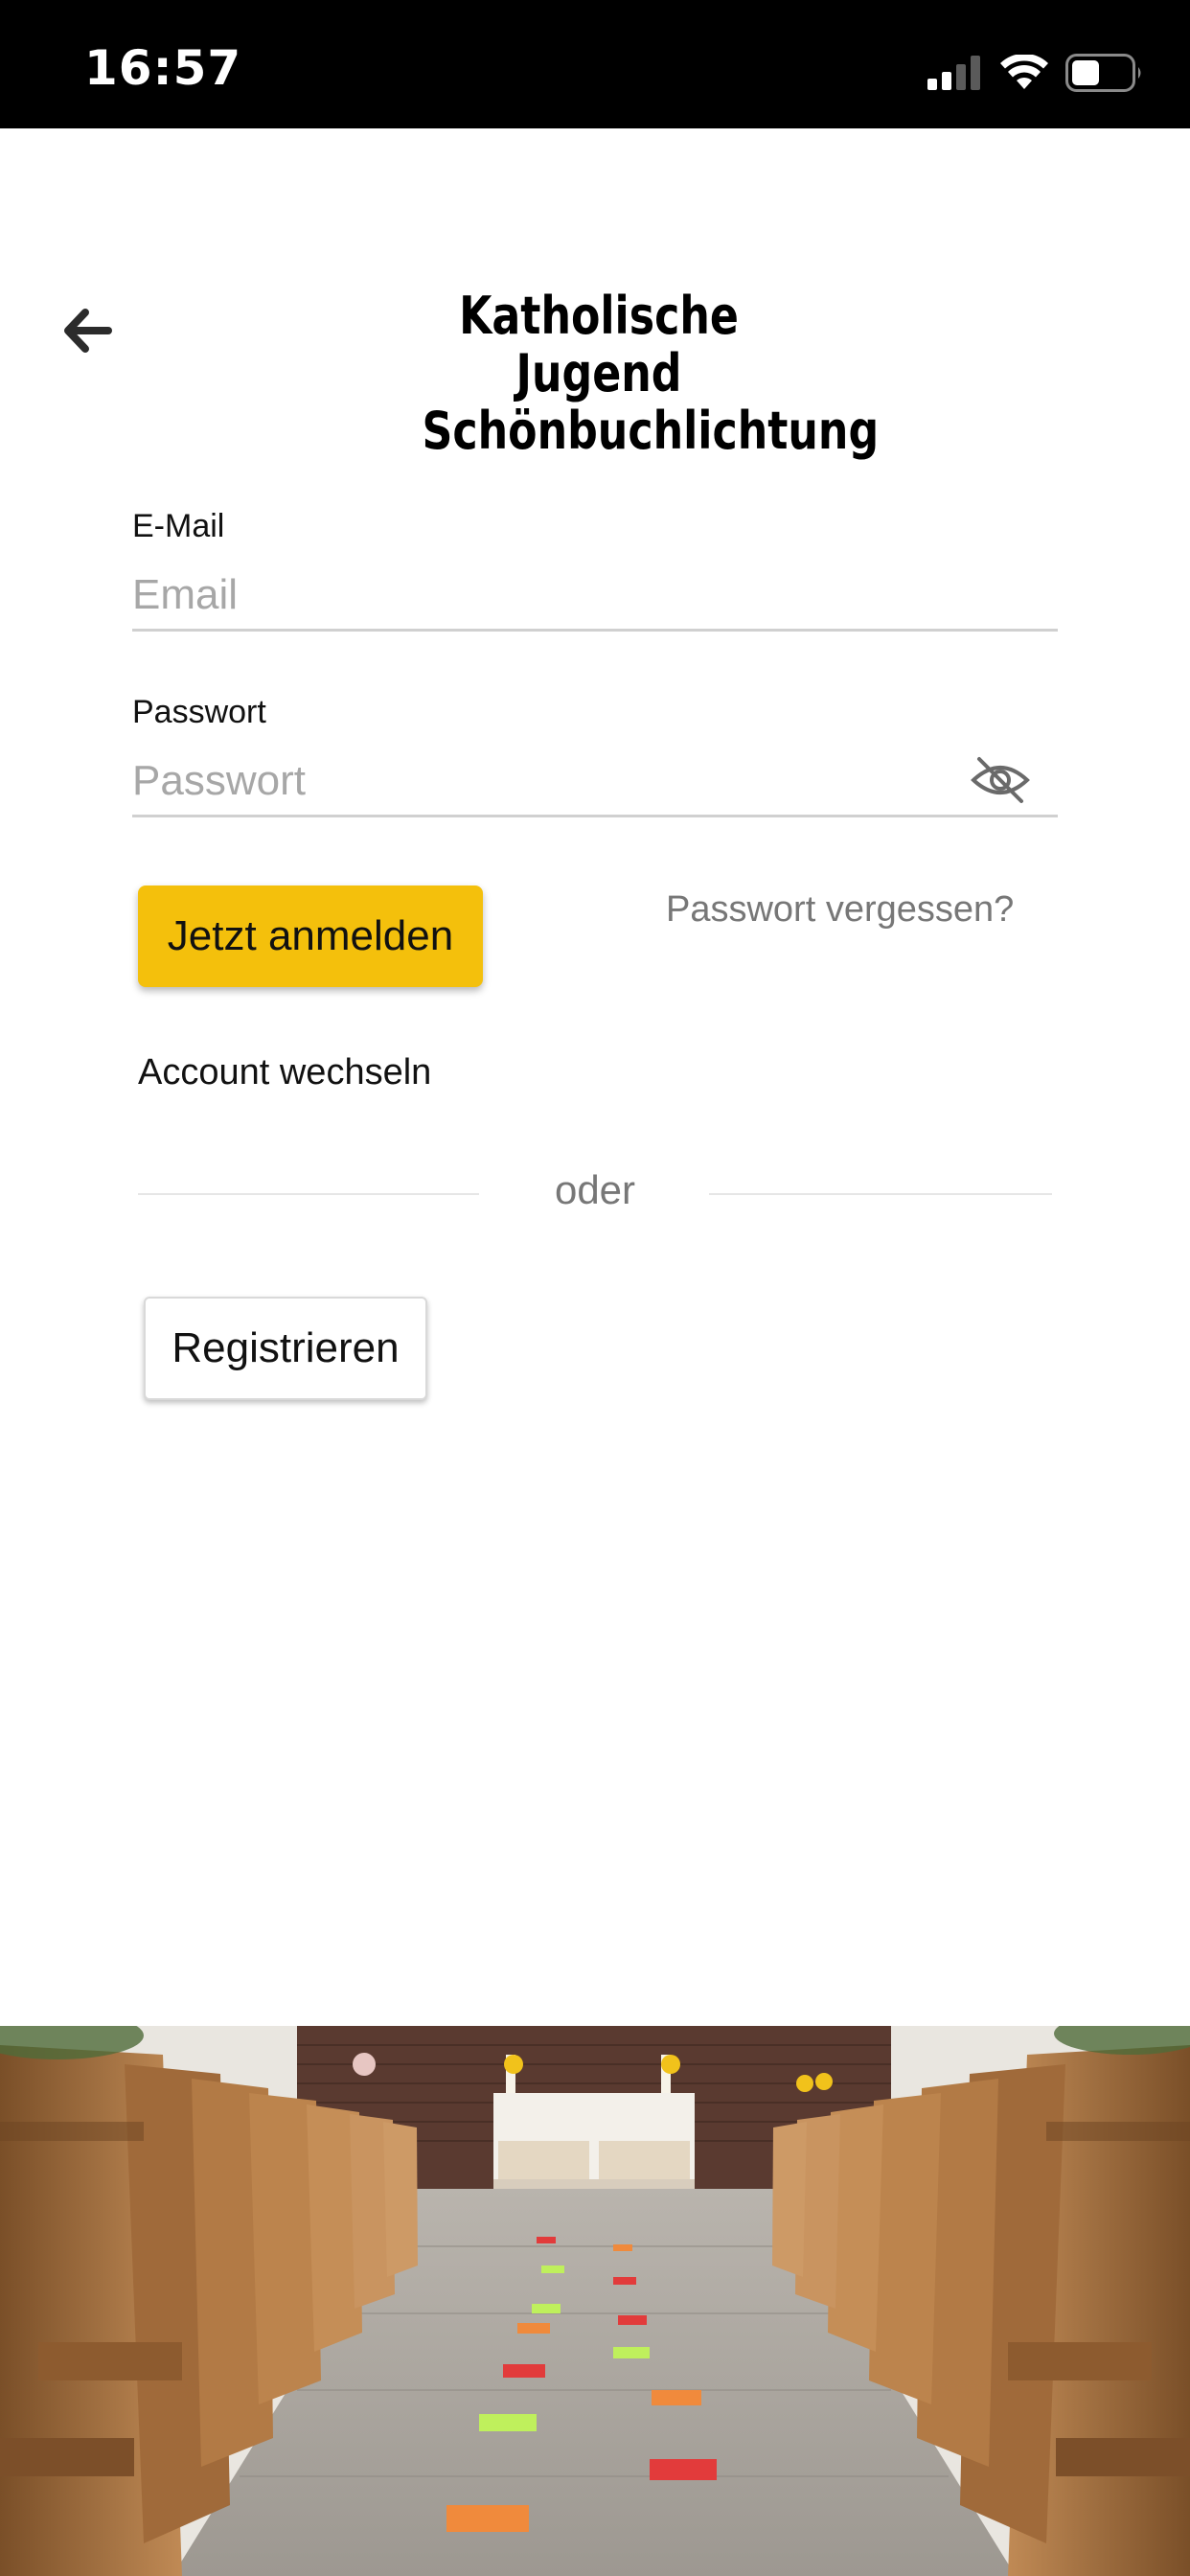 Image resolution: width=1190 pixels, height=2576 pixels. I want to click on password-visibility-toggle, so click(1001, 780).